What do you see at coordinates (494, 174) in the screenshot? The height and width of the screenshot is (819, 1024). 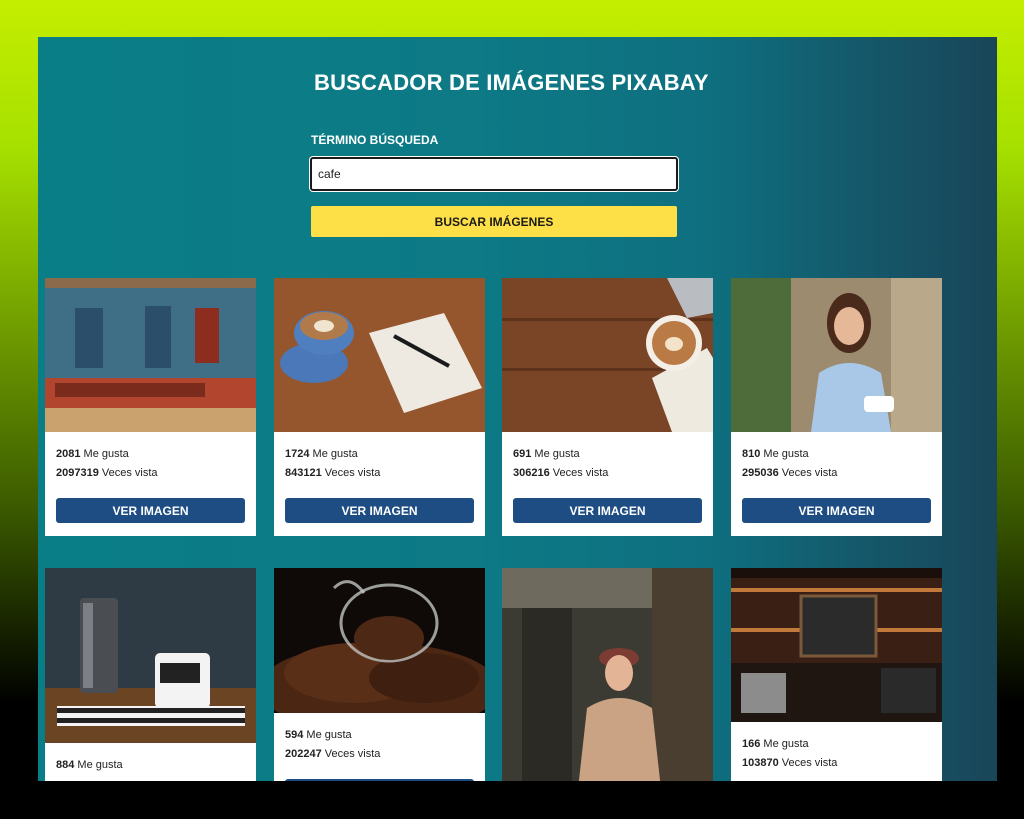 I see `search-input: cafe` at bounding box center [494, 174].